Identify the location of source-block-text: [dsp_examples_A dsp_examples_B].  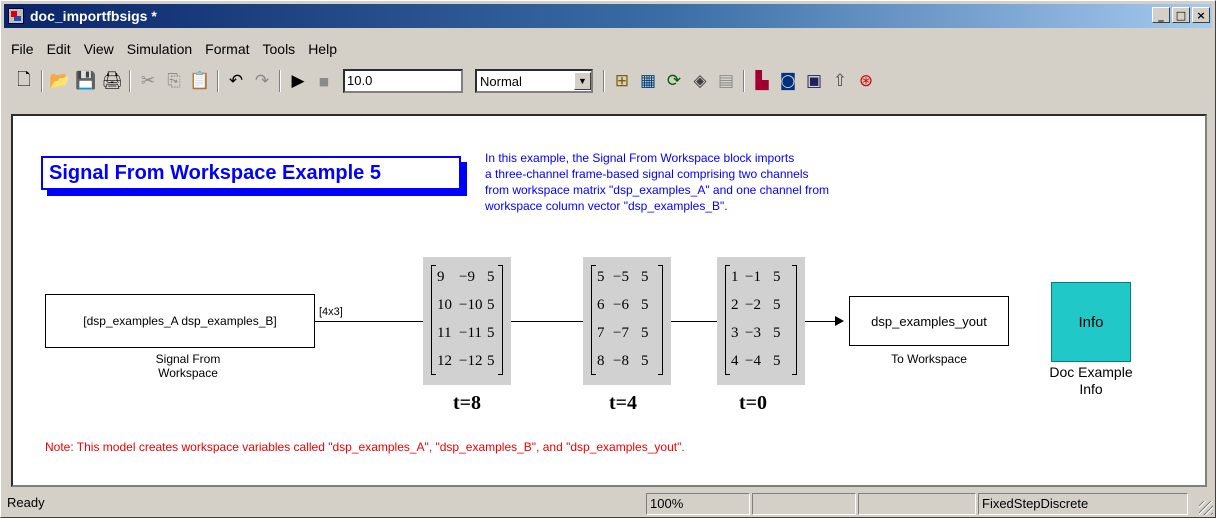
(180, 321).